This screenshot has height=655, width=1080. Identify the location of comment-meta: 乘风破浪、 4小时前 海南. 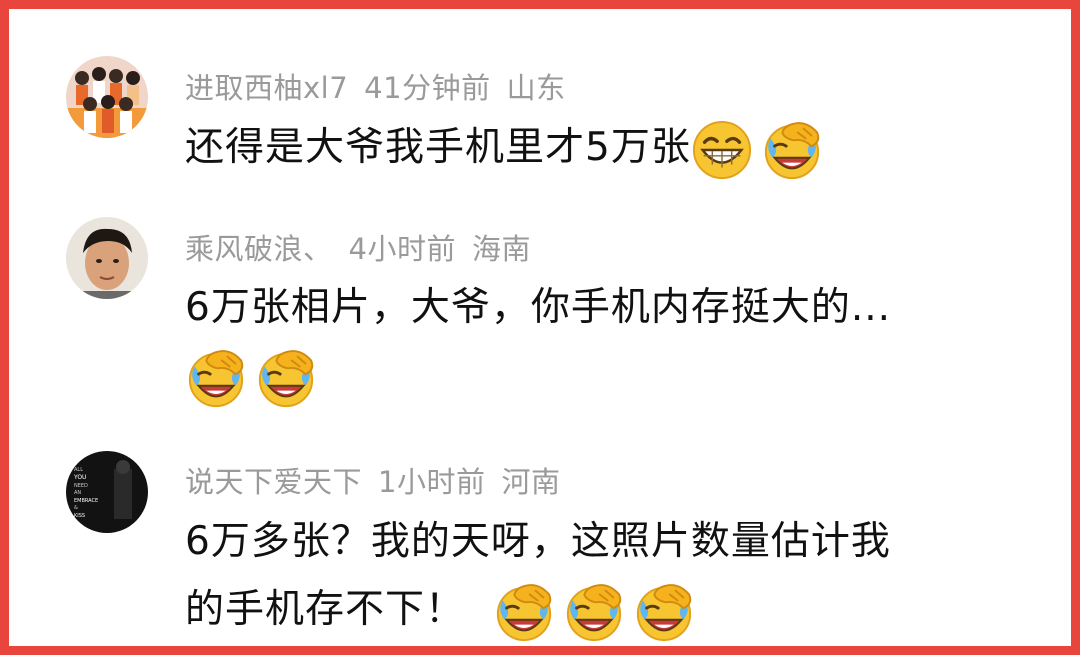
(366, 247).